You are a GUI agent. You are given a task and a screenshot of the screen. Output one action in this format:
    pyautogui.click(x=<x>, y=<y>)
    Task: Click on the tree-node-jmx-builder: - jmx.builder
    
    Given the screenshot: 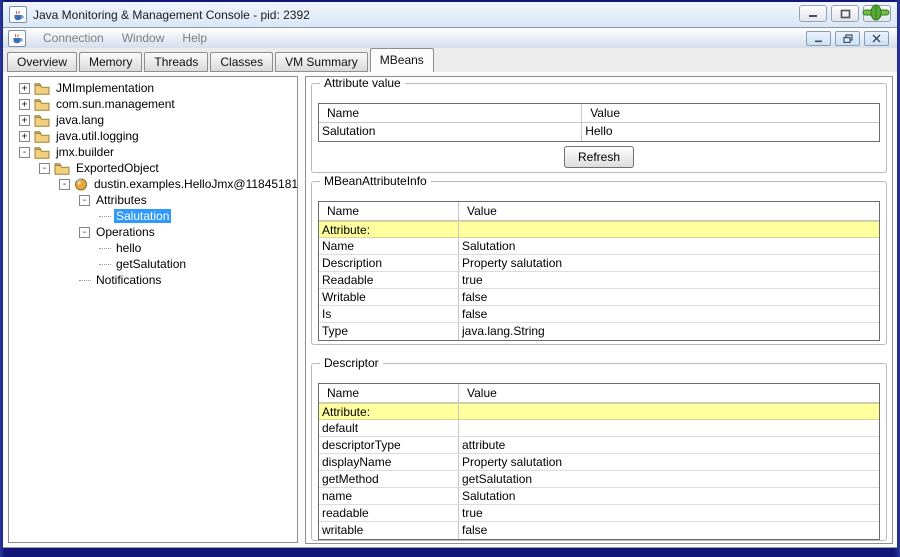 What is the action you would take?
    pyautogui.click(x=153, y=152)
    